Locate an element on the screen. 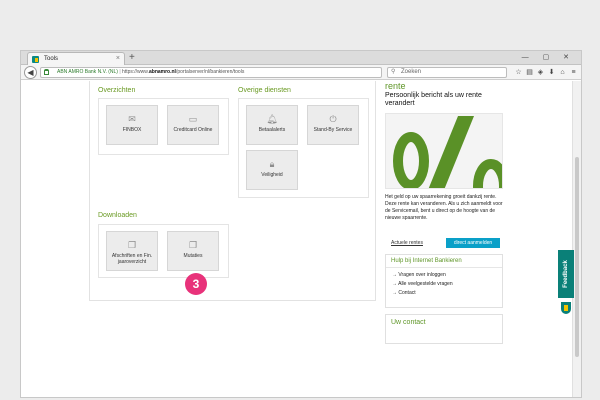 The height and width of the screenshot is (400, 600). bell-icon: 🔔︎ is located at coordinates (272, 119).